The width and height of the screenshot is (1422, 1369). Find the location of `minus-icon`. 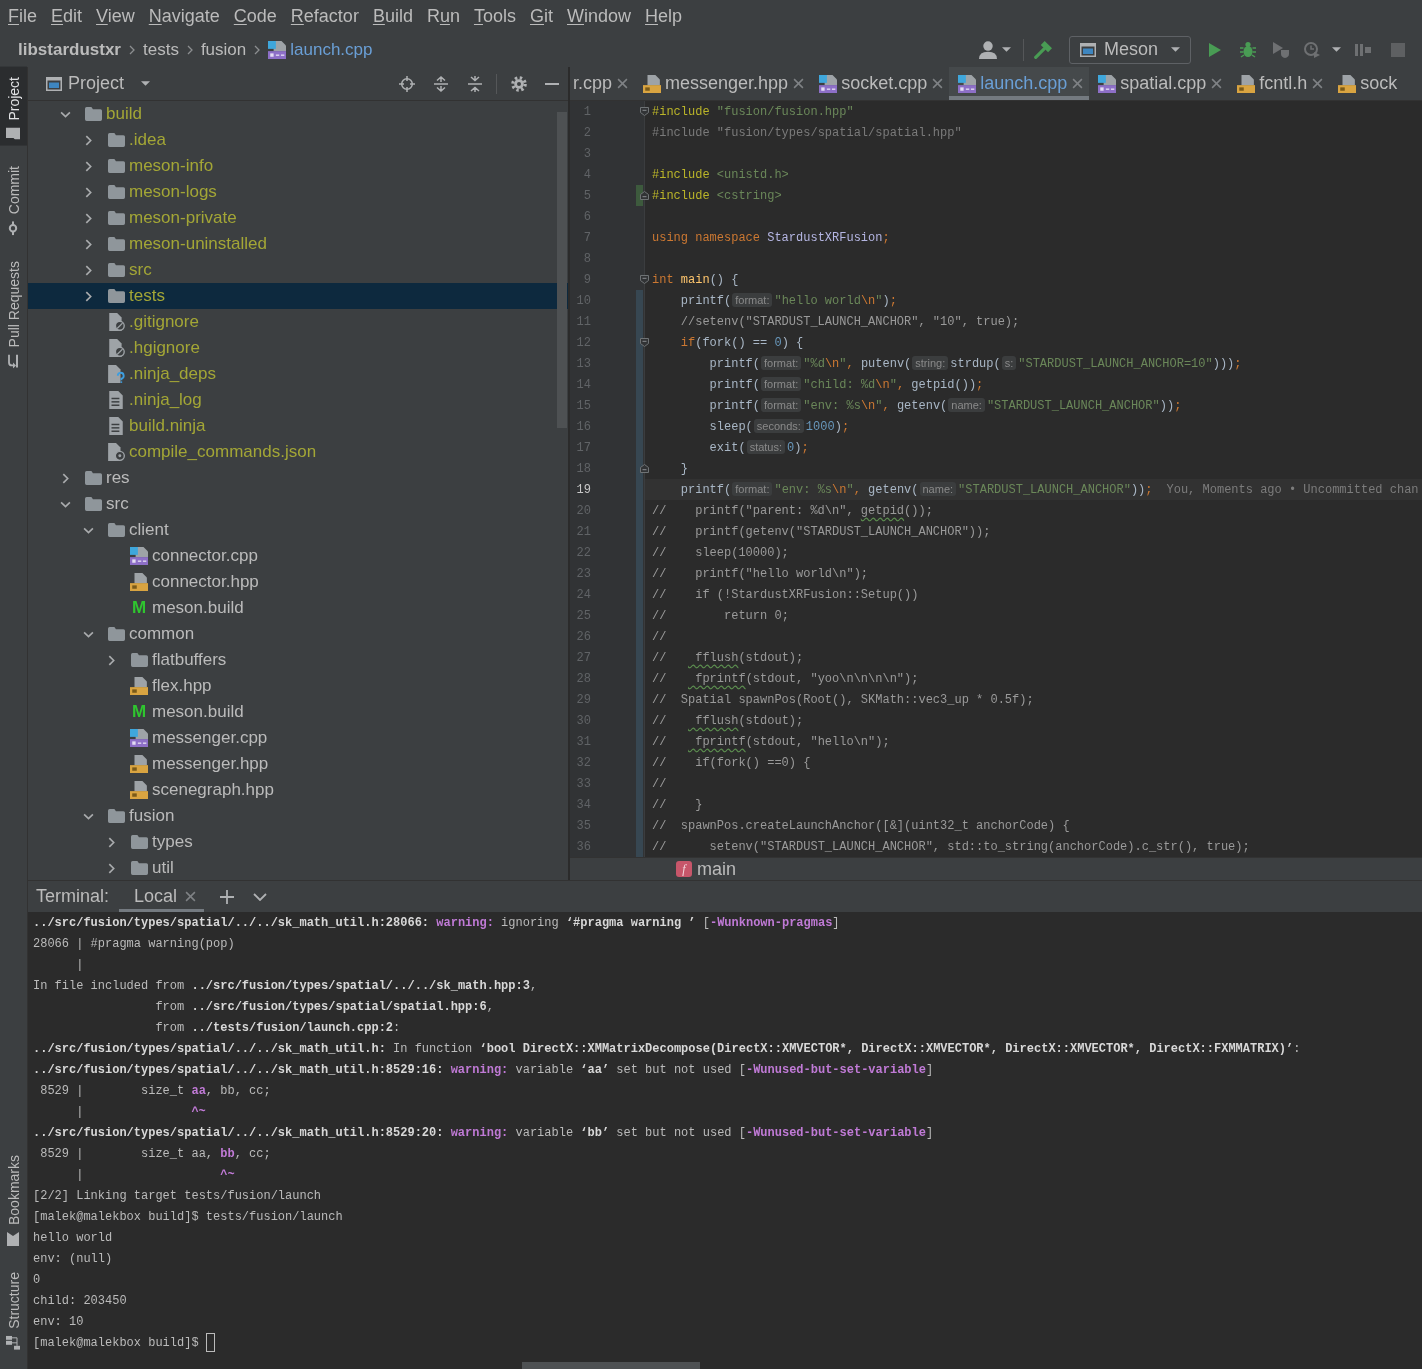

minus-icon is located at coordinates (552, 83).